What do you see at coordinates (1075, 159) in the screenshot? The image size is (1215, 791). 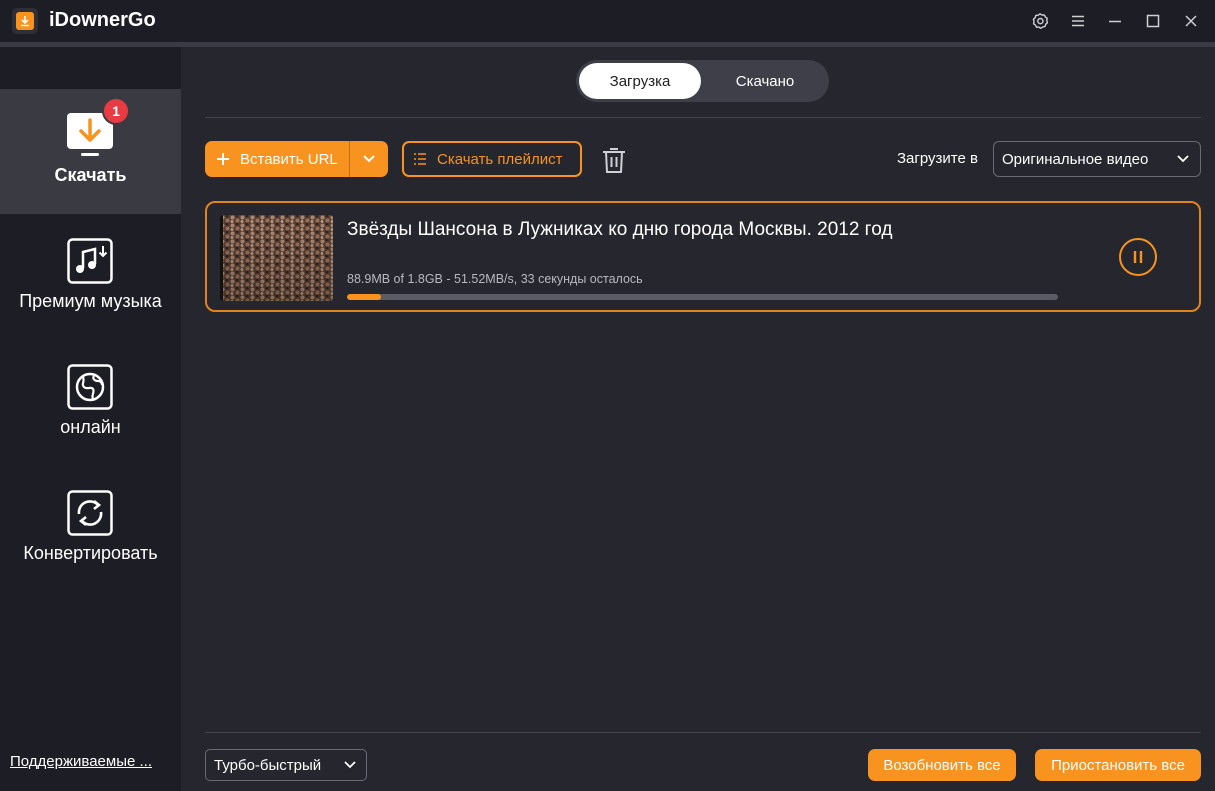 I see `format-select-value: Оригинальное видео` at bounding box center [1075, 159].